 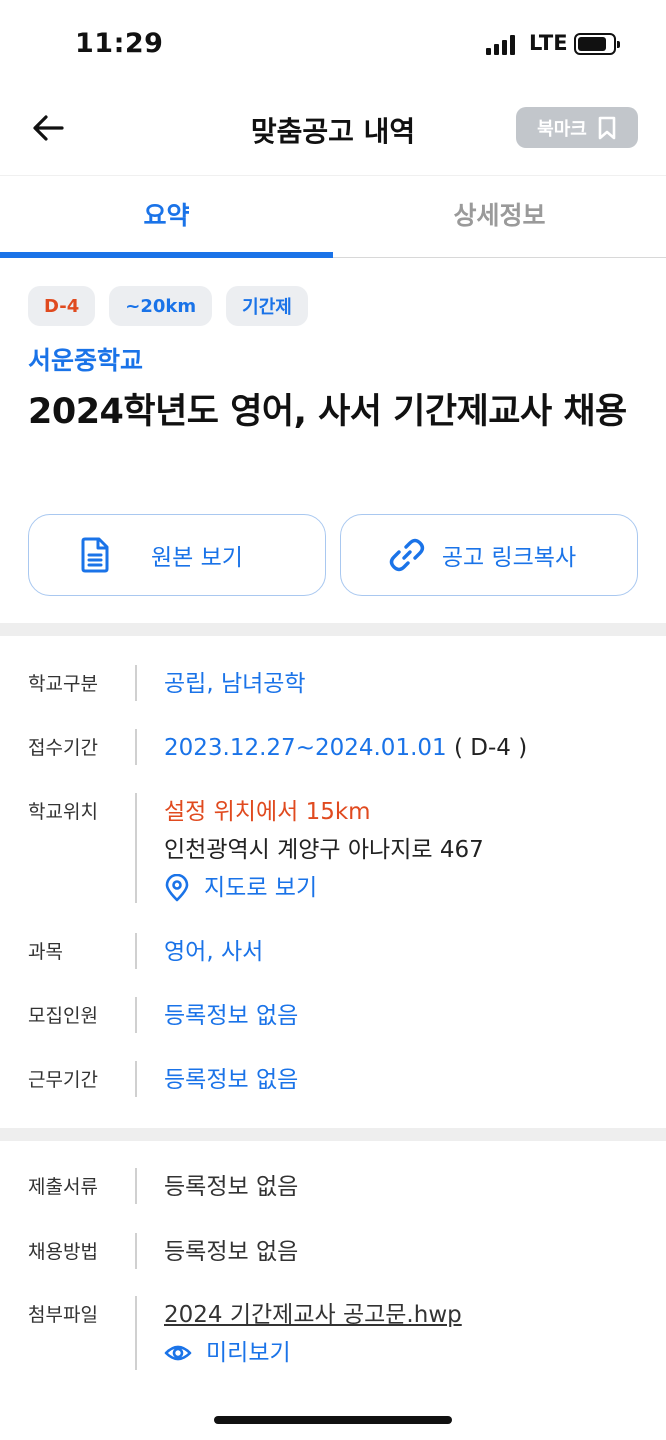 I want to click on deadline-chip: D-4, so click(x=62, y=306).